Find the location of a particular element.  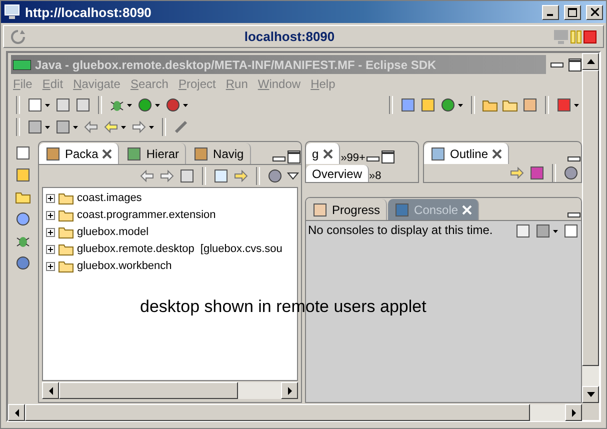

eclipse-icon is located at coordinates (22, 65).